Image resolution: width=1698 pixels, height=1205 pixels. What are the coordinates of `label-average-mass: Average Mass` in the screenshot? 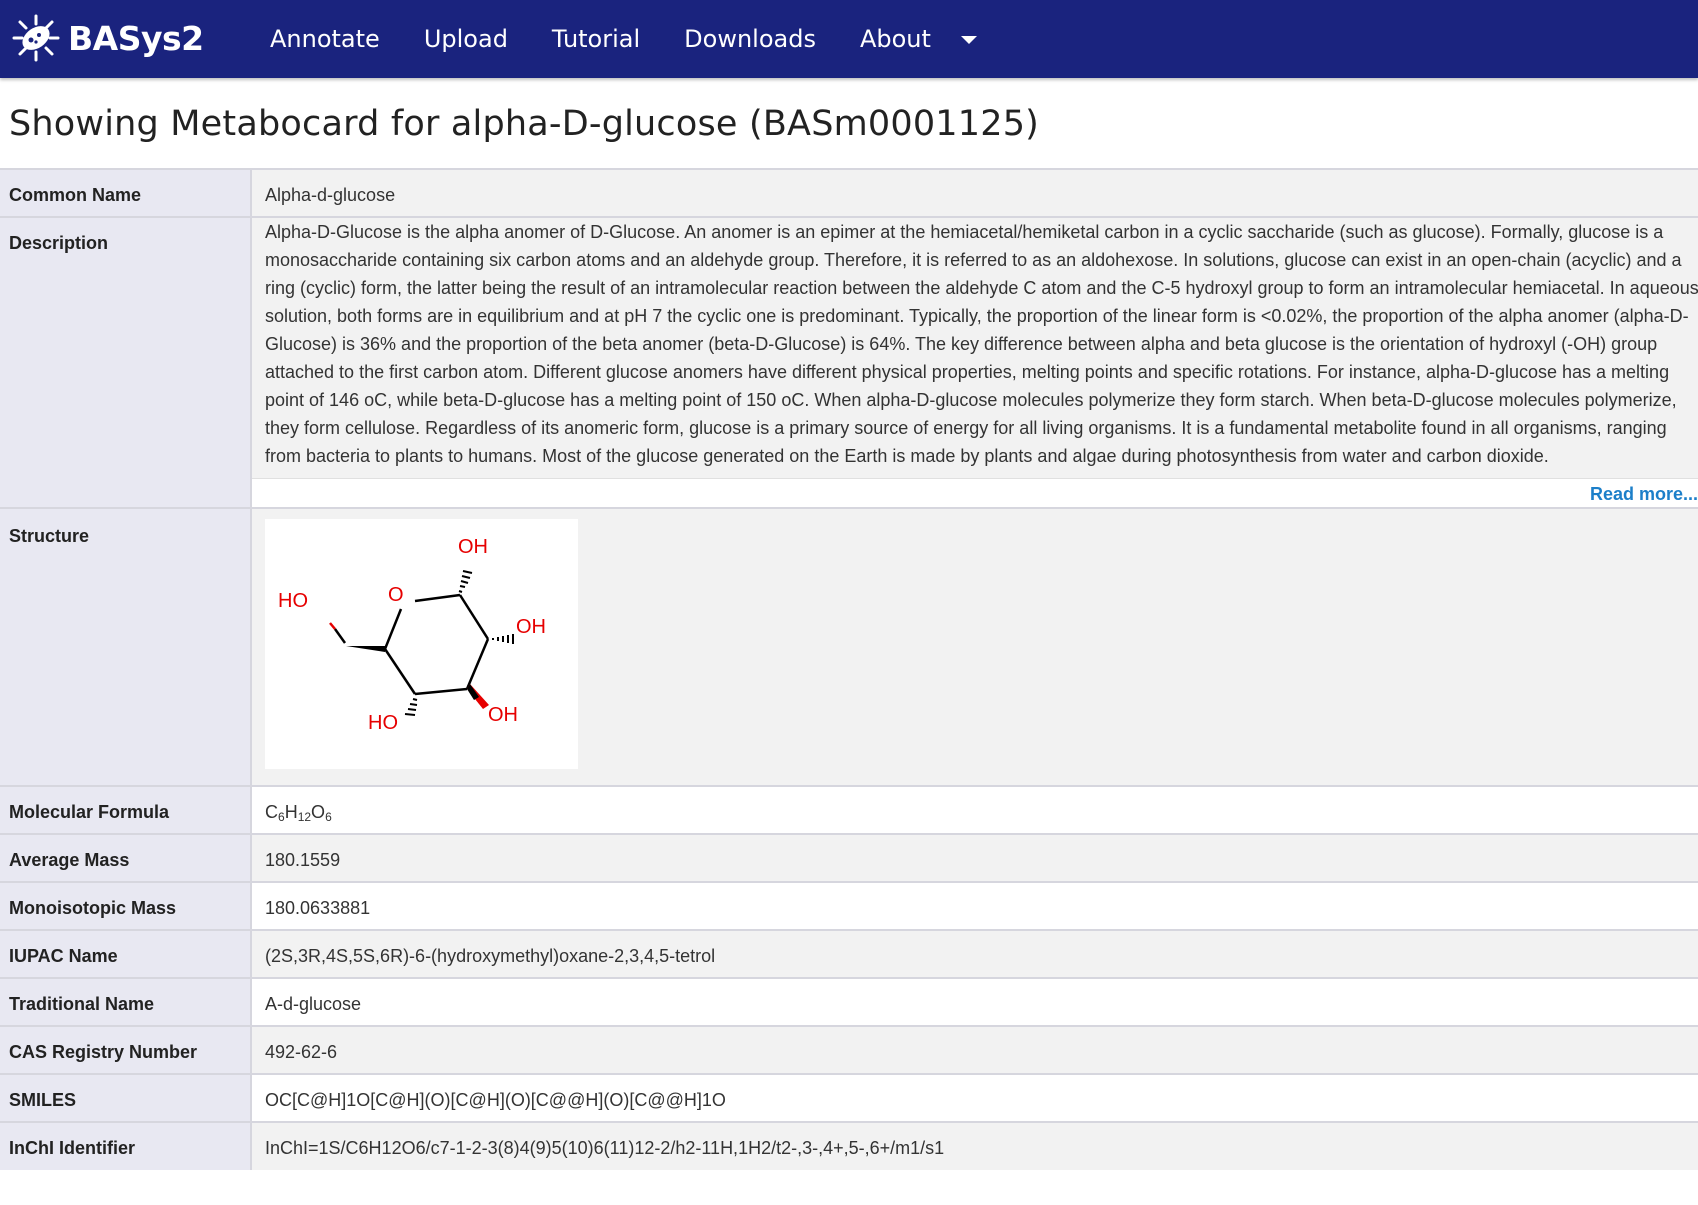 It's located at (126, 857).